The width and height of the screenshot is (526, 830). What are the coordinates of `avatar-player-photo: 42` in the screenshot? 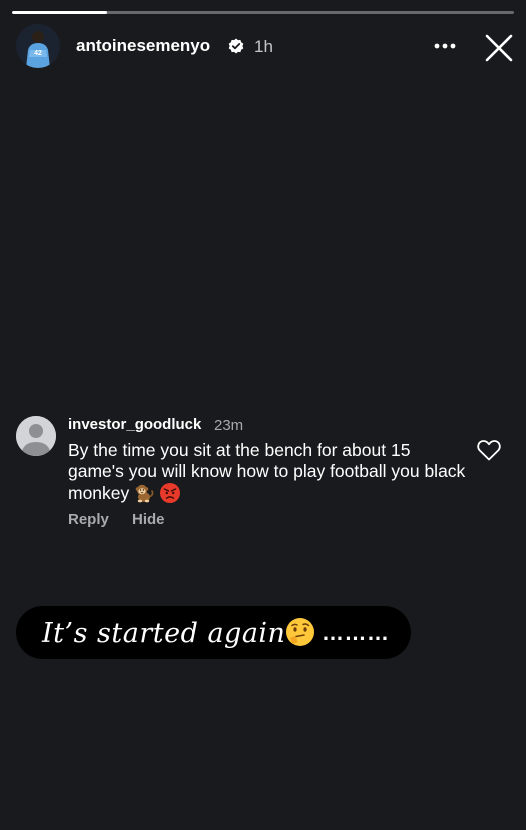 It's located at (38, 46).